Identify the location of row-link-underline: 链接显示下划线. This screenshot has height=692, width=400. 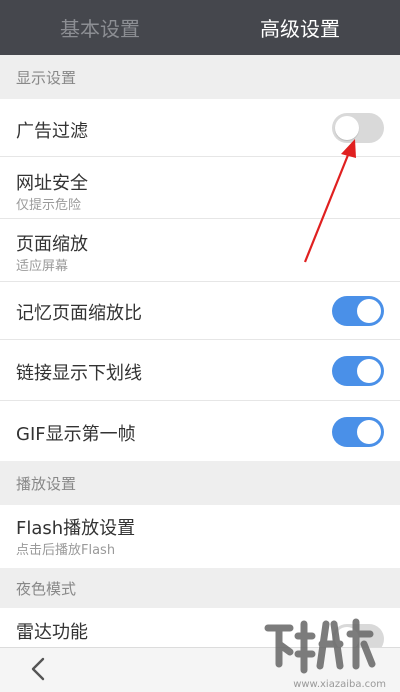
(200, 370).